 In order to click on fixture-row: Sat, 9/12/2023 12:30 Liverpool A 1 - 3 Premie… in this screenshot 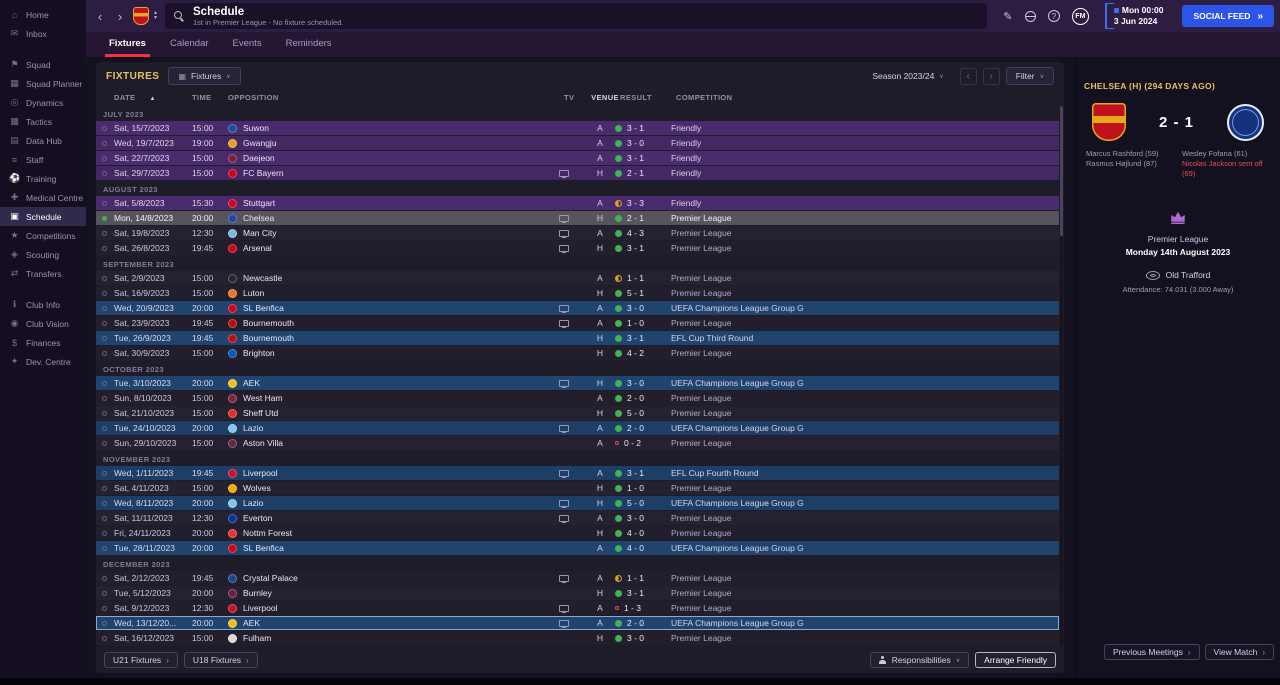, I will do `click(577, 608)`.